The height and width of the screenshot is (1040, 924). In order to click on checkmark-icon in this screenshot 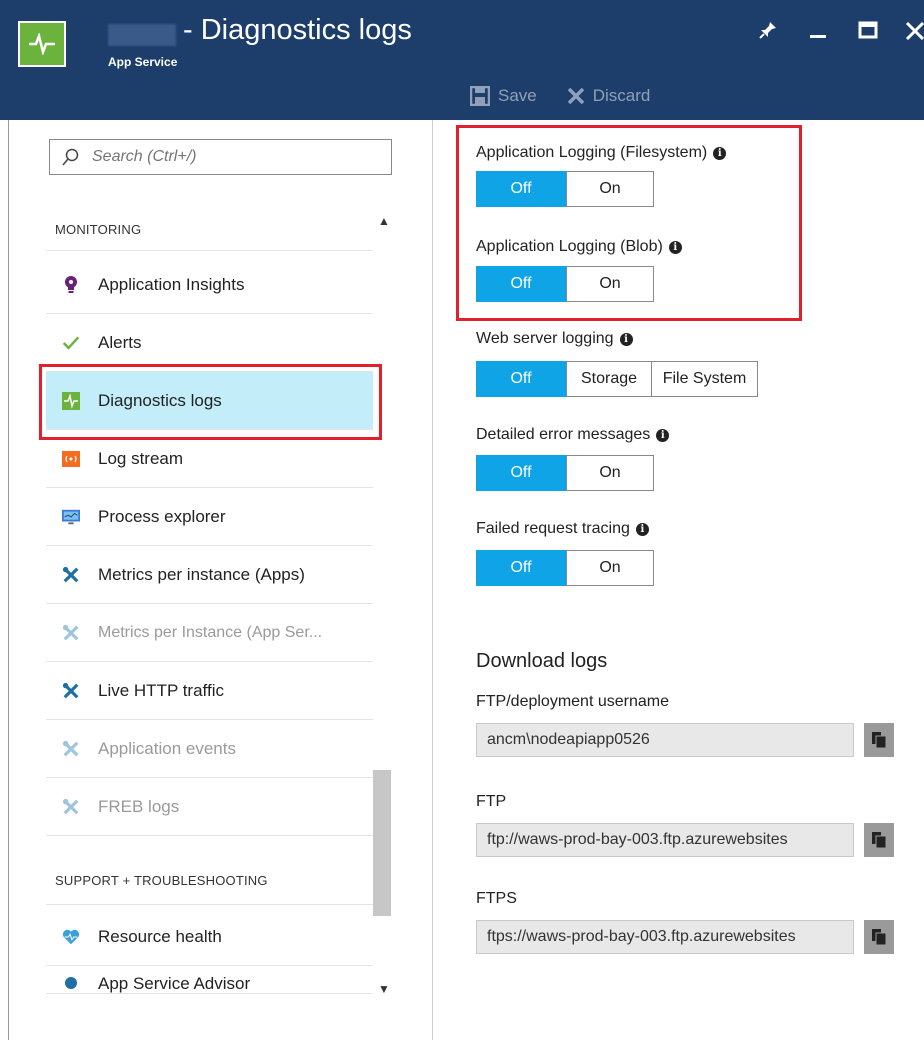, I will do `click(71, 343)`.